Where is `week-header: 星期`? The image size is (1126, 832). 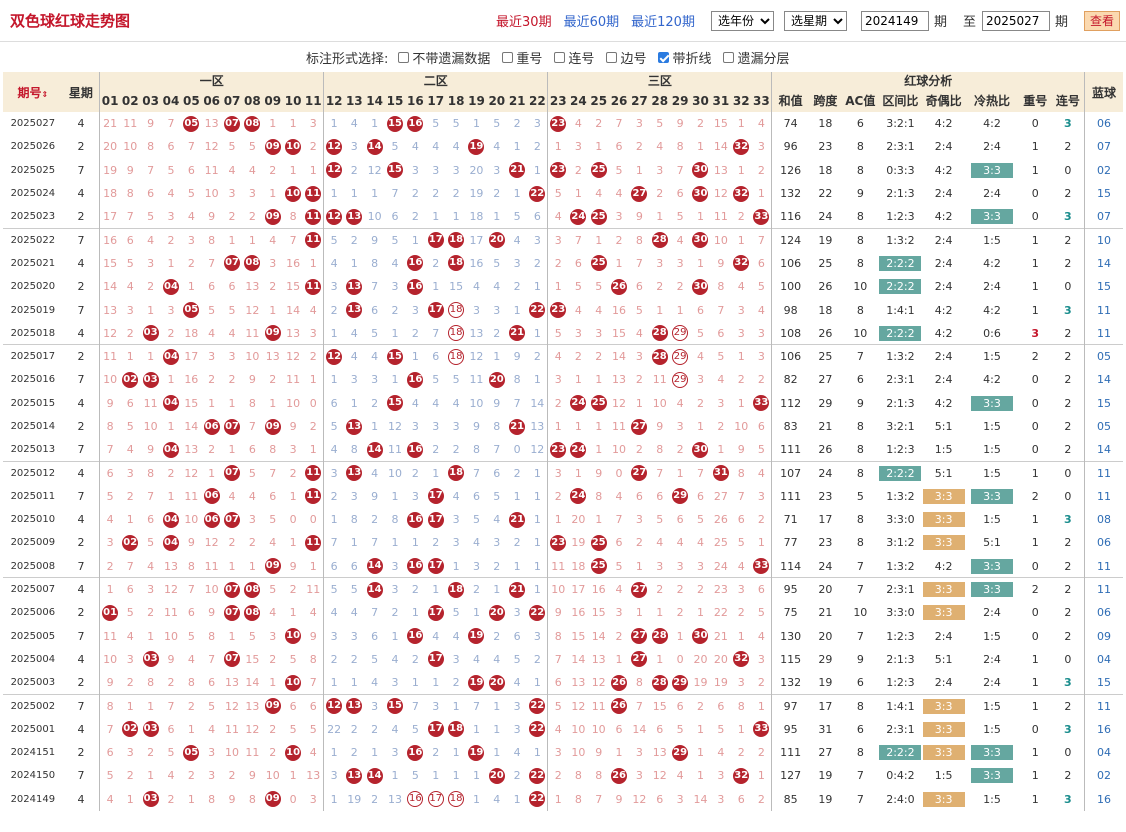 week-header: 星期 is located at coordinates (81, 92).